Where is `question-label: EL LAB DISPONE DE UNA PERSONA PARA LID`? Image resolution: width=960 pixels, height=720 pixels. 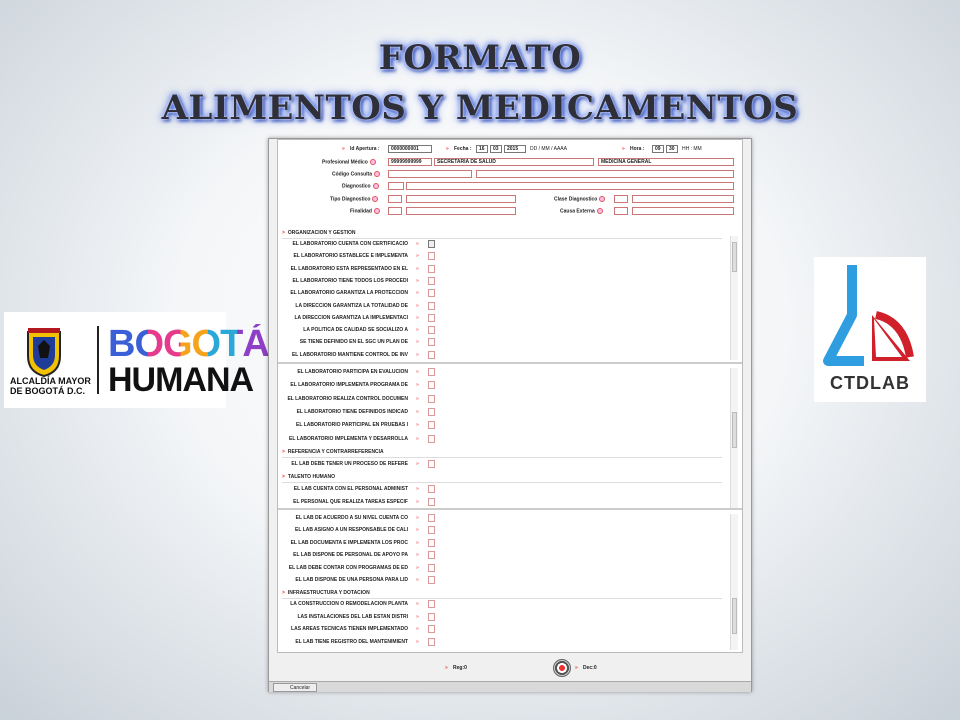 question-label: EL LAB DISPONE DE UNA PERSONA PARA LID is located at coordinates (351, 580).